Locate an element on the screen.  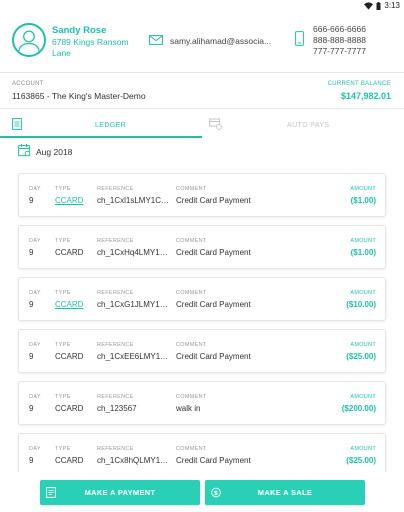
account-value: 1163865 - The King's Master-Demo is located at coordinates (79, 96).